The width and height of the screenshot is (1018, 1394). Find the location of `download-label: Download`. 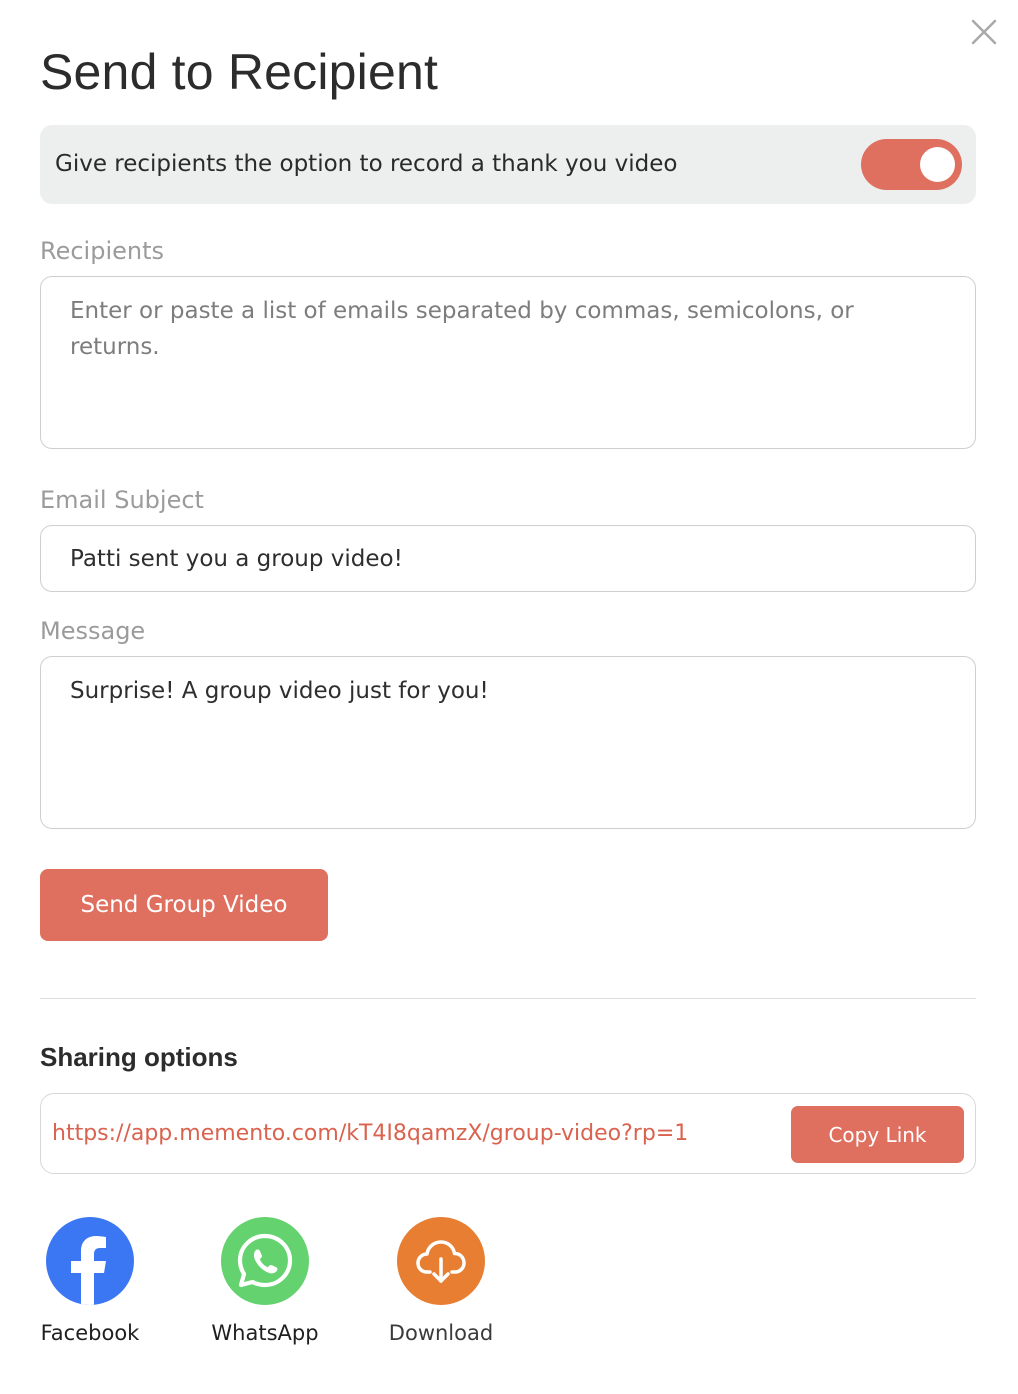

download-label: Download is located at coordinates (441, 1333).